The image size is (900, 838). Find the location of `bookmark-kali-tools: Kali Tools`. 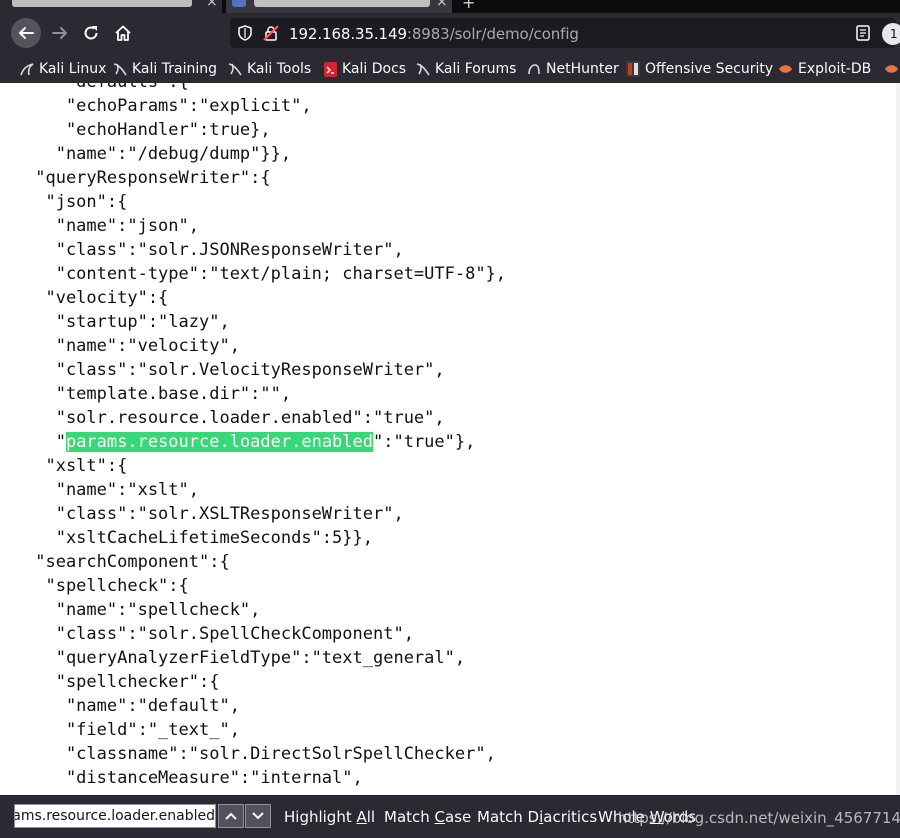

bookmark-kali-tools: Kali Tools is located at coordinates (269, 69).